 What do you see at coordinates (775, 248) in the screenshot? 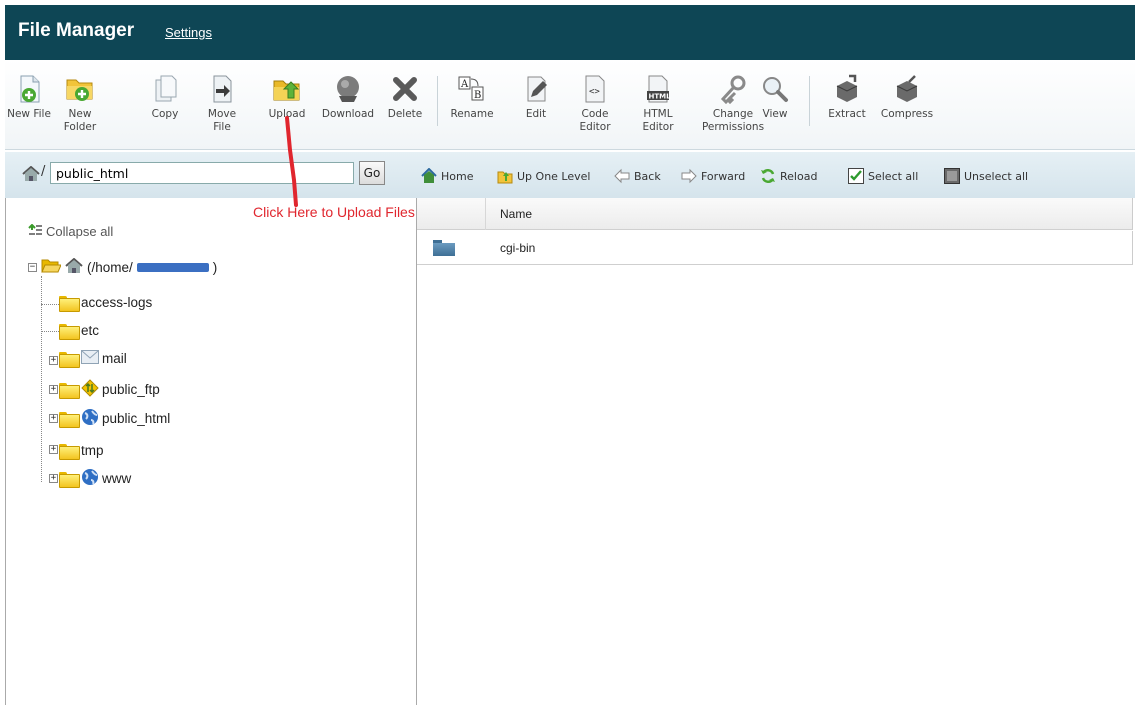
I see `file-row: cgi-bin` at bounding box center [775, 248].